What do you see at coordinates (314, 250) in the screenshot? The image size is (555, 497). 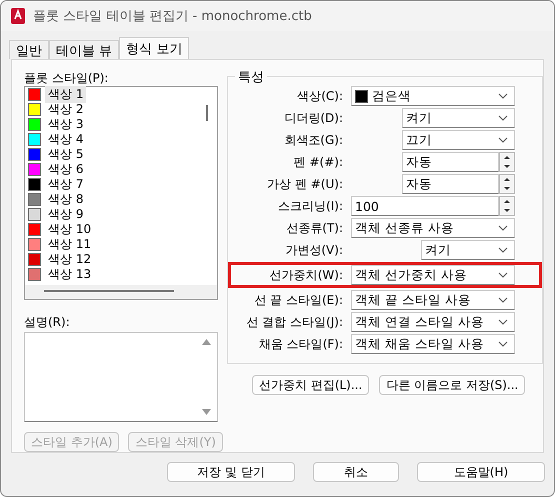 I see `field-label: 가변성(V):` at bounding box center [314, 250].